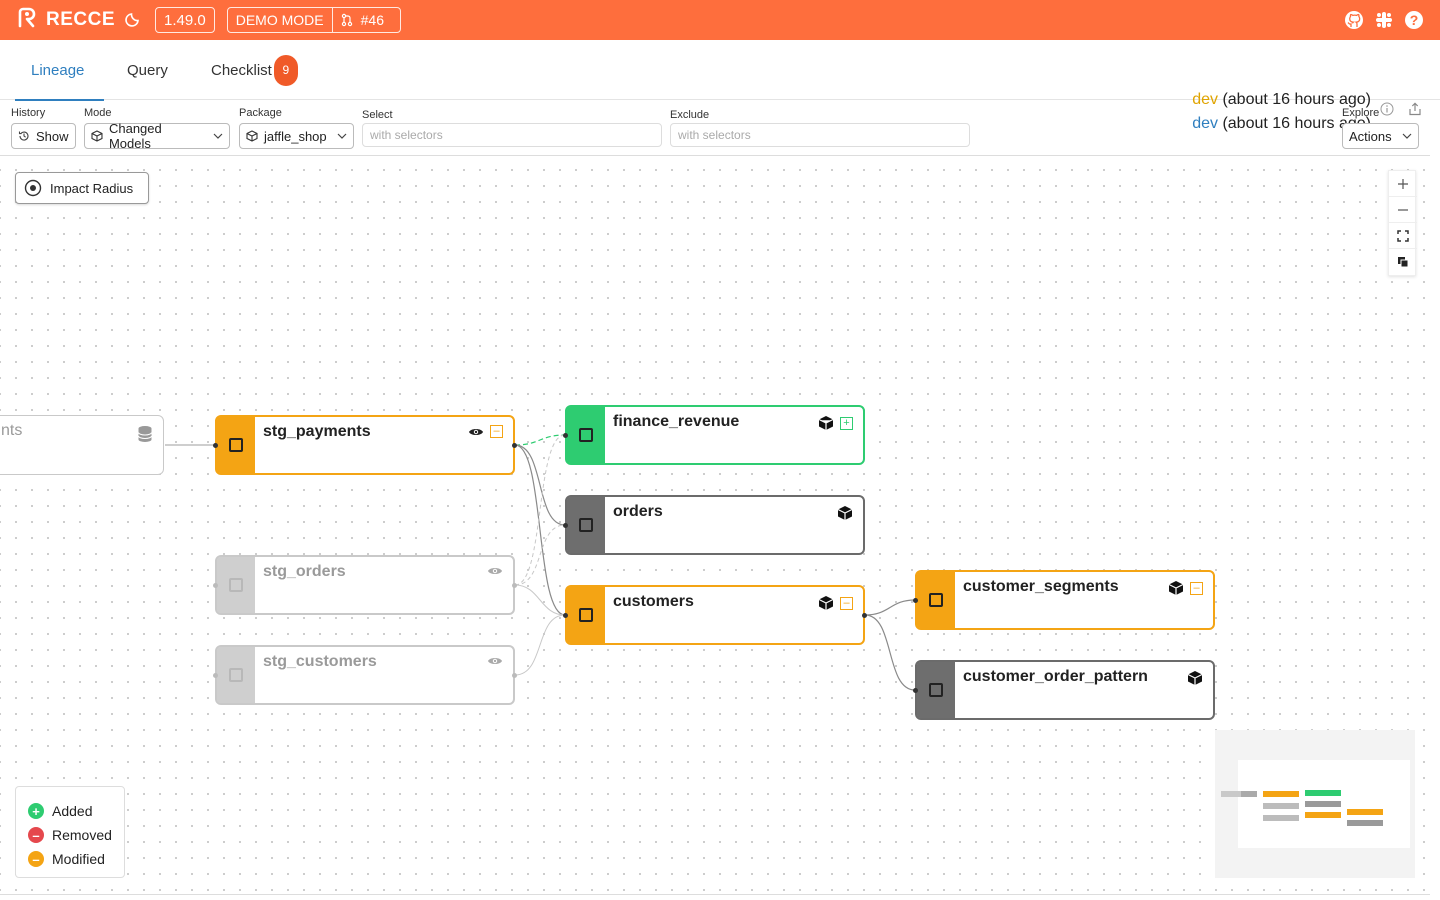 This screenshot has width=1440, height=900. I want to click on node-name: customers, so click(653, 601).